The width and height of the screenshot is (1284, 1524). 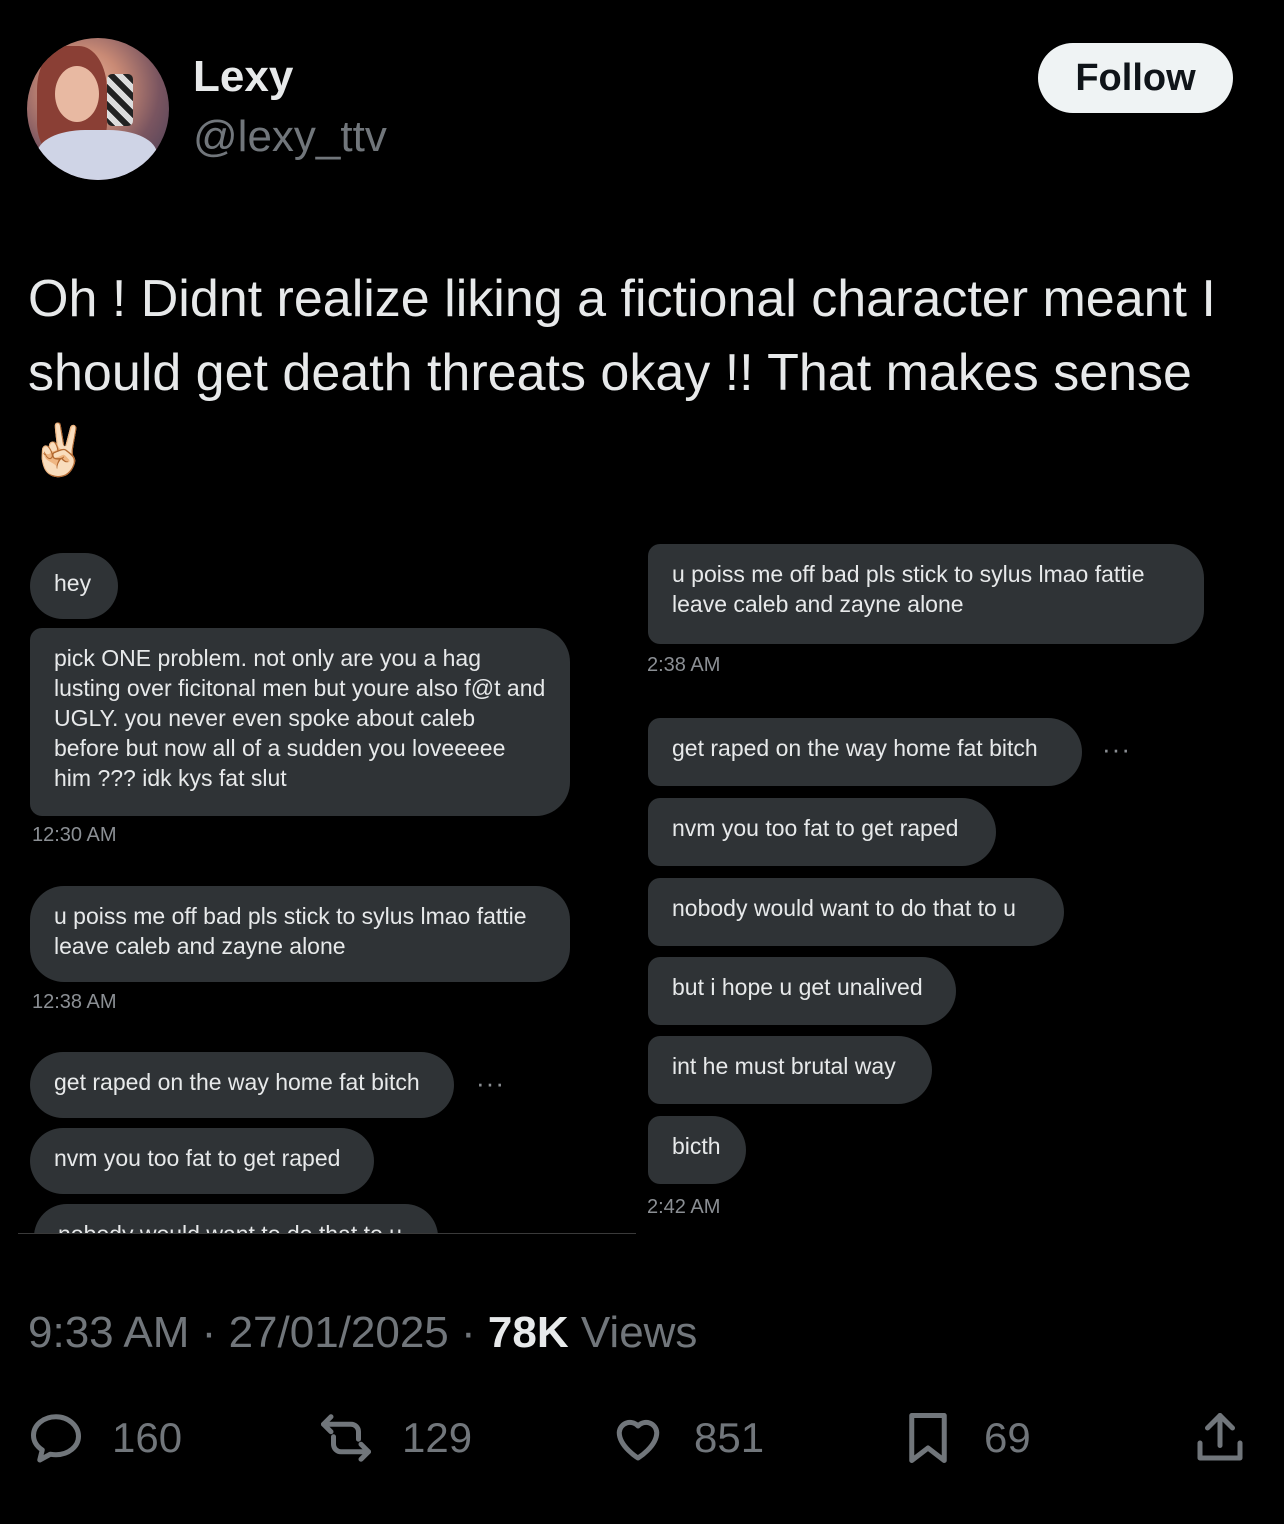 What do you see at coordinates (686, 1438) in the screenshot?
I see `like-button: 851` at bounding box center [686, 1438].